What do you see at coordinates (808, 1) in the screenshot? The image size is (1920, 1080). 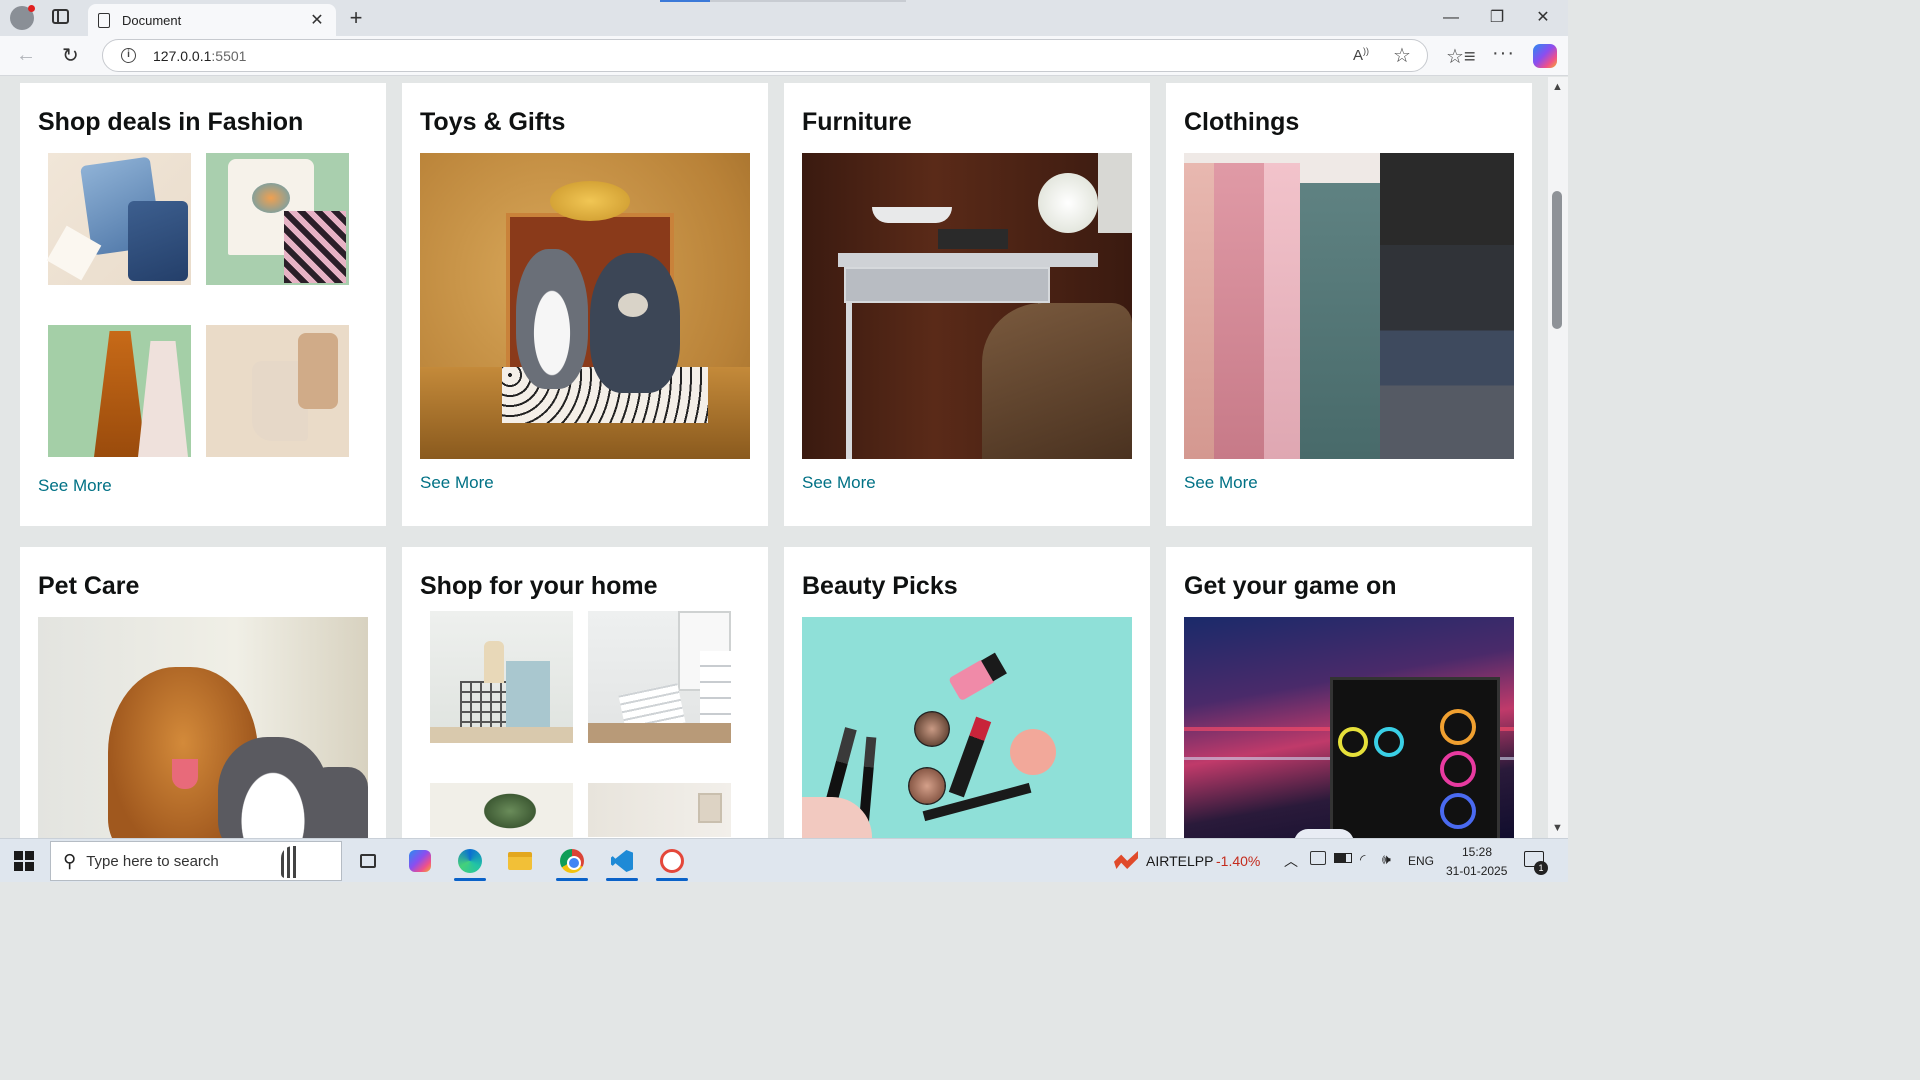 I see `loading-track` at bounding box center [808, 1].